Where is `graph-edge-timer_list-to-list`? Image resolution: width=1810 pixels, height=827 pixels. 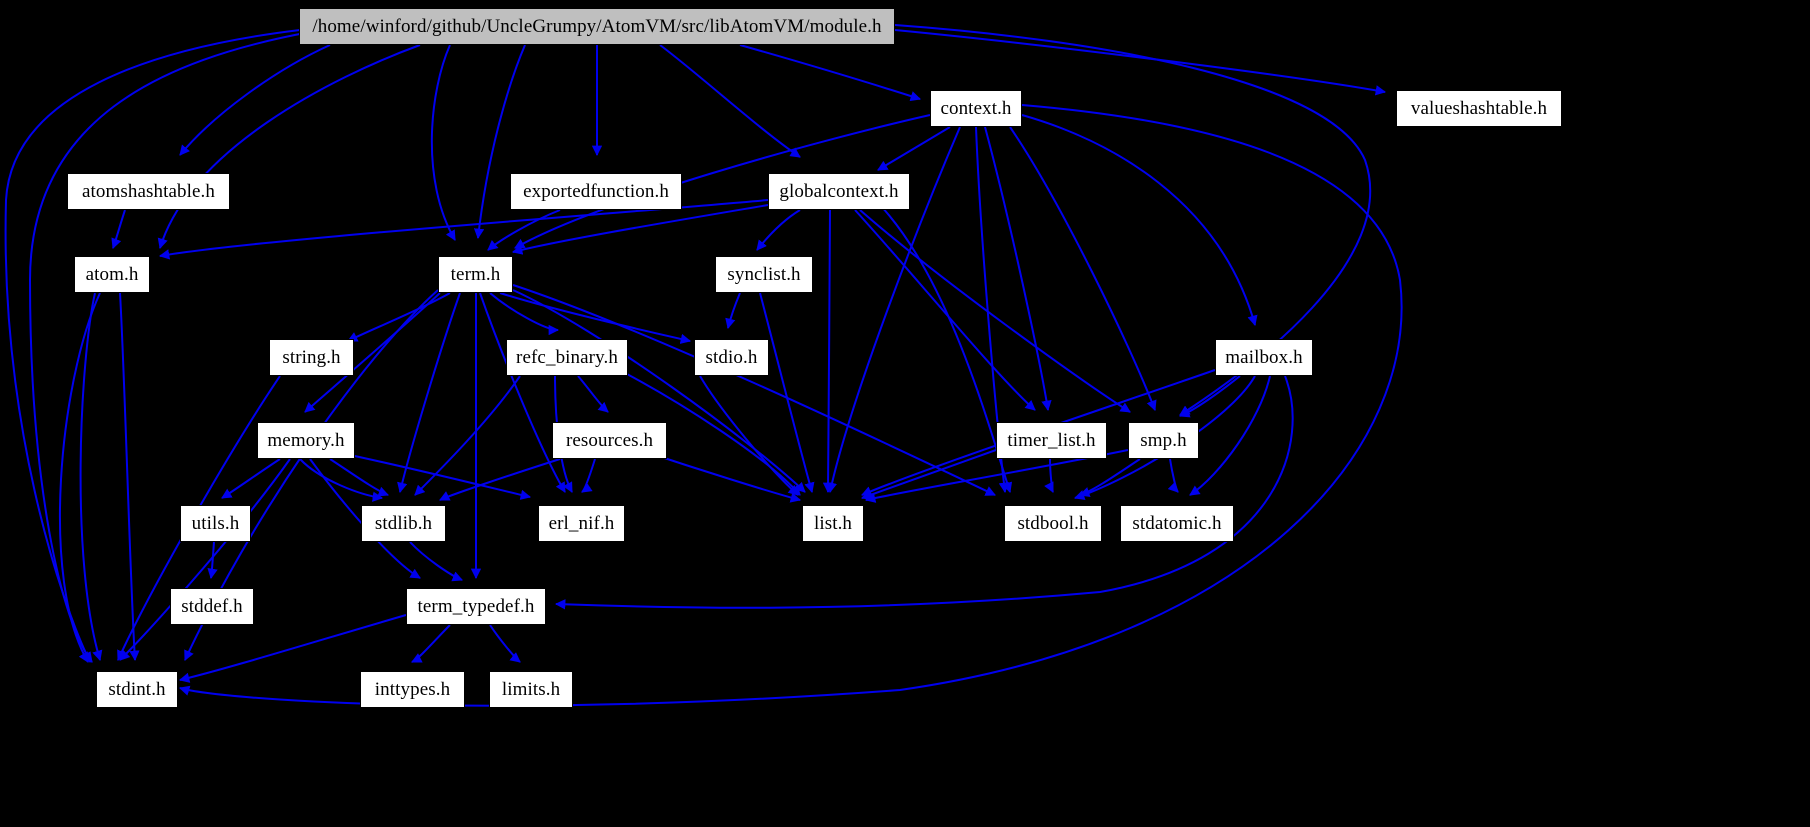 graph-edge-timer_list-to-list is located at coordinates (929, 474).